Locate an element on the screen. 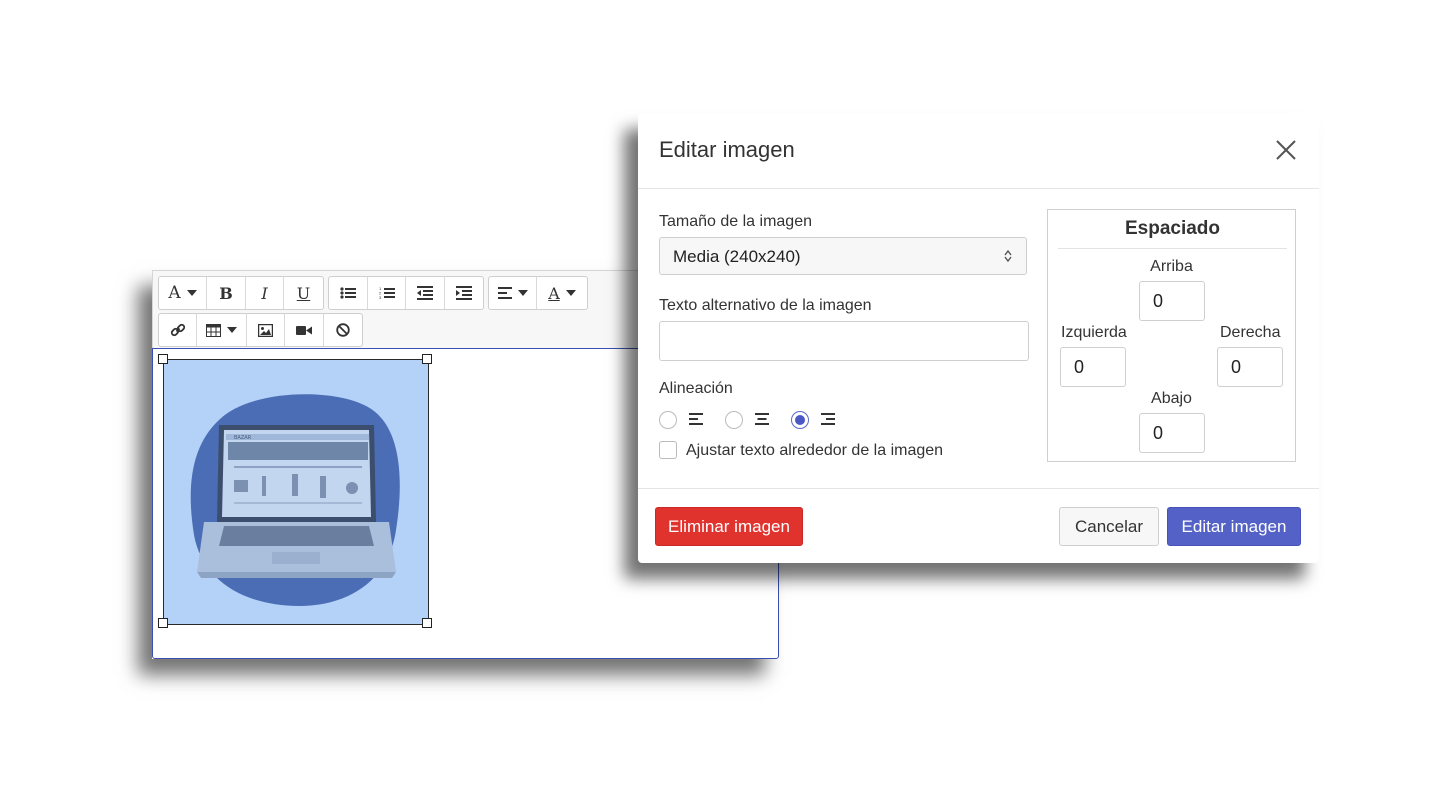 The width and height of the screenshot is (1440, 789). underline-button: U is located at coordinates (303, 293).